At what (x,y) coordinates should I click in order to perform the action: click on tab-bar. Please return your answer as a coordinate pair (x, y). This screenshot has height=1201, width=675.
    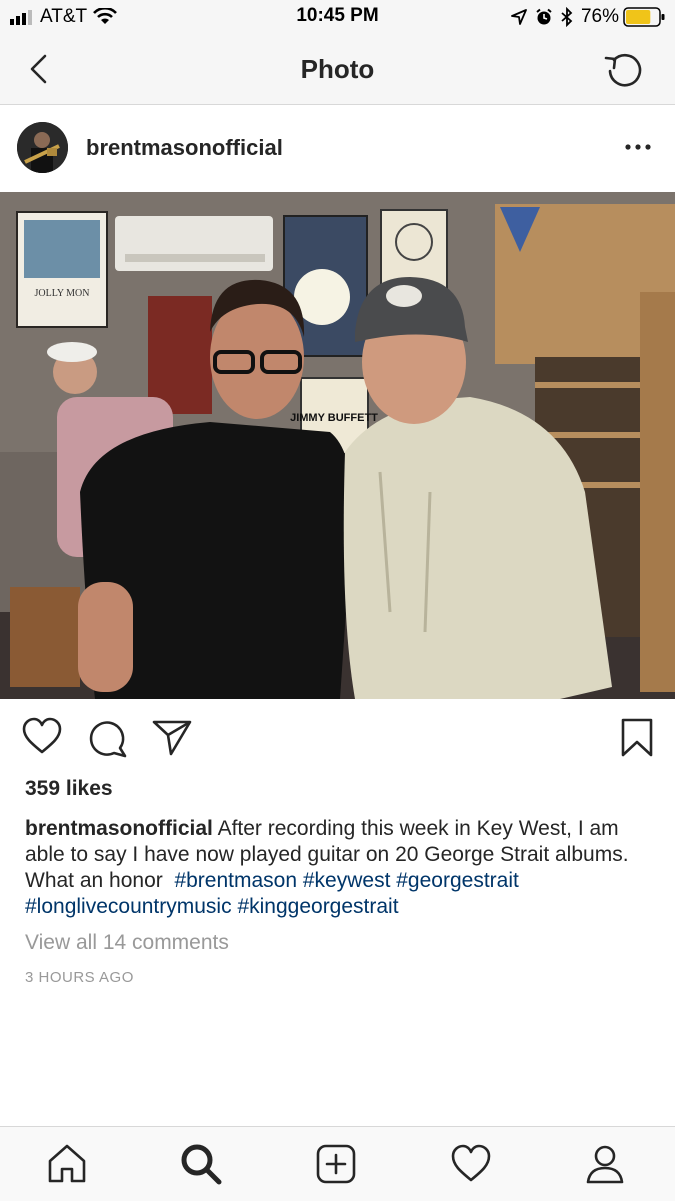
    Looking at the image, I should click on (337, 1163).